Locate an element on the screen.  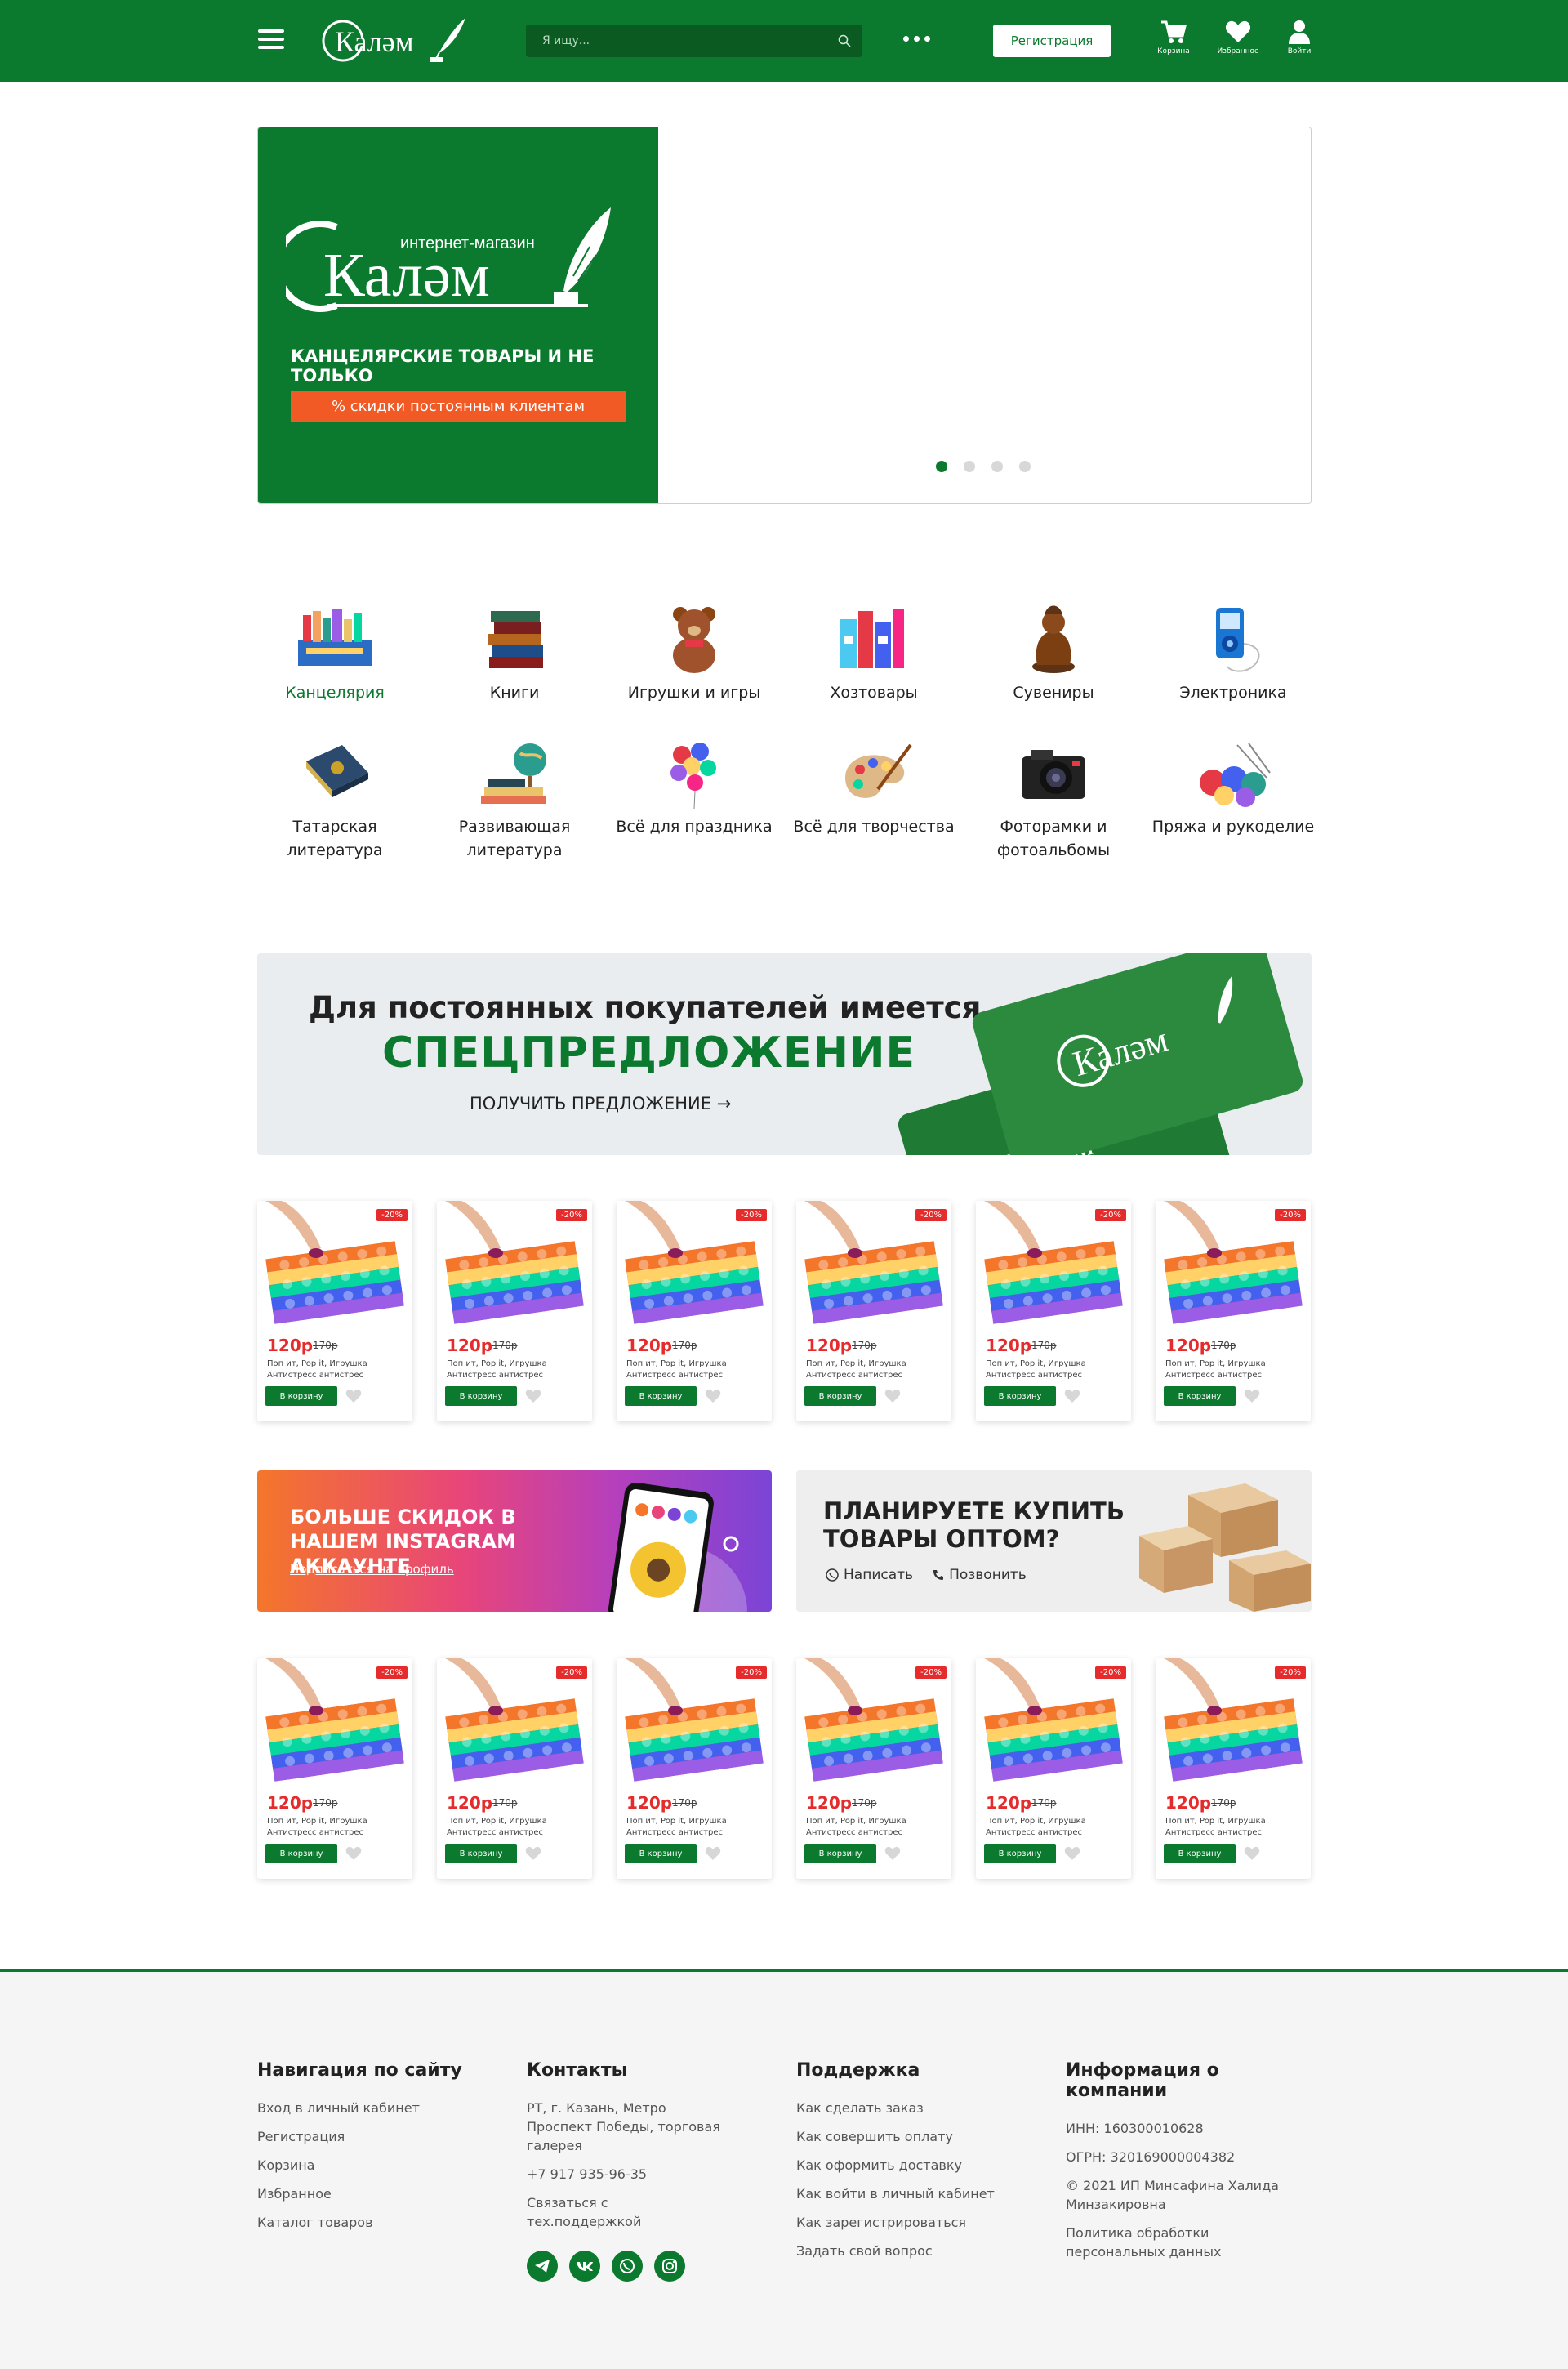
telegram-icon is located at coordinates (542, 2266).